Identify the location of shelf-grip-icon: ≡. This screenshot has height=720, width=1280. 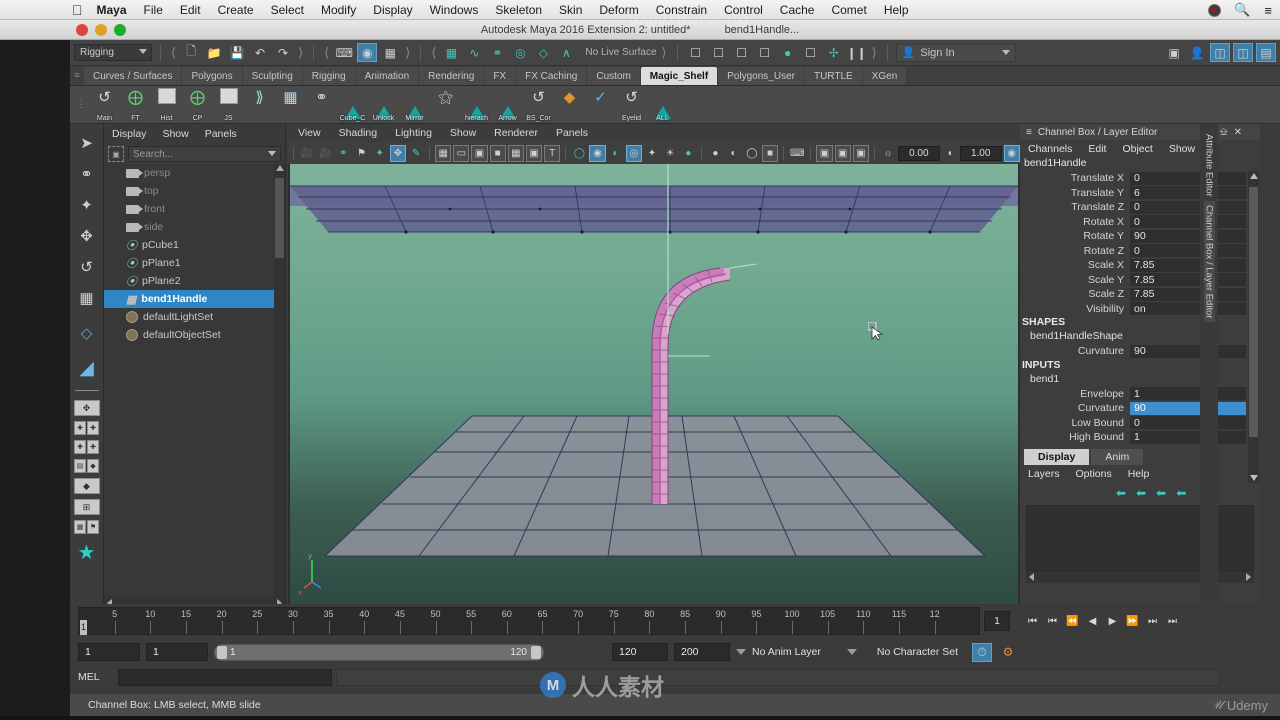
(77, 75).